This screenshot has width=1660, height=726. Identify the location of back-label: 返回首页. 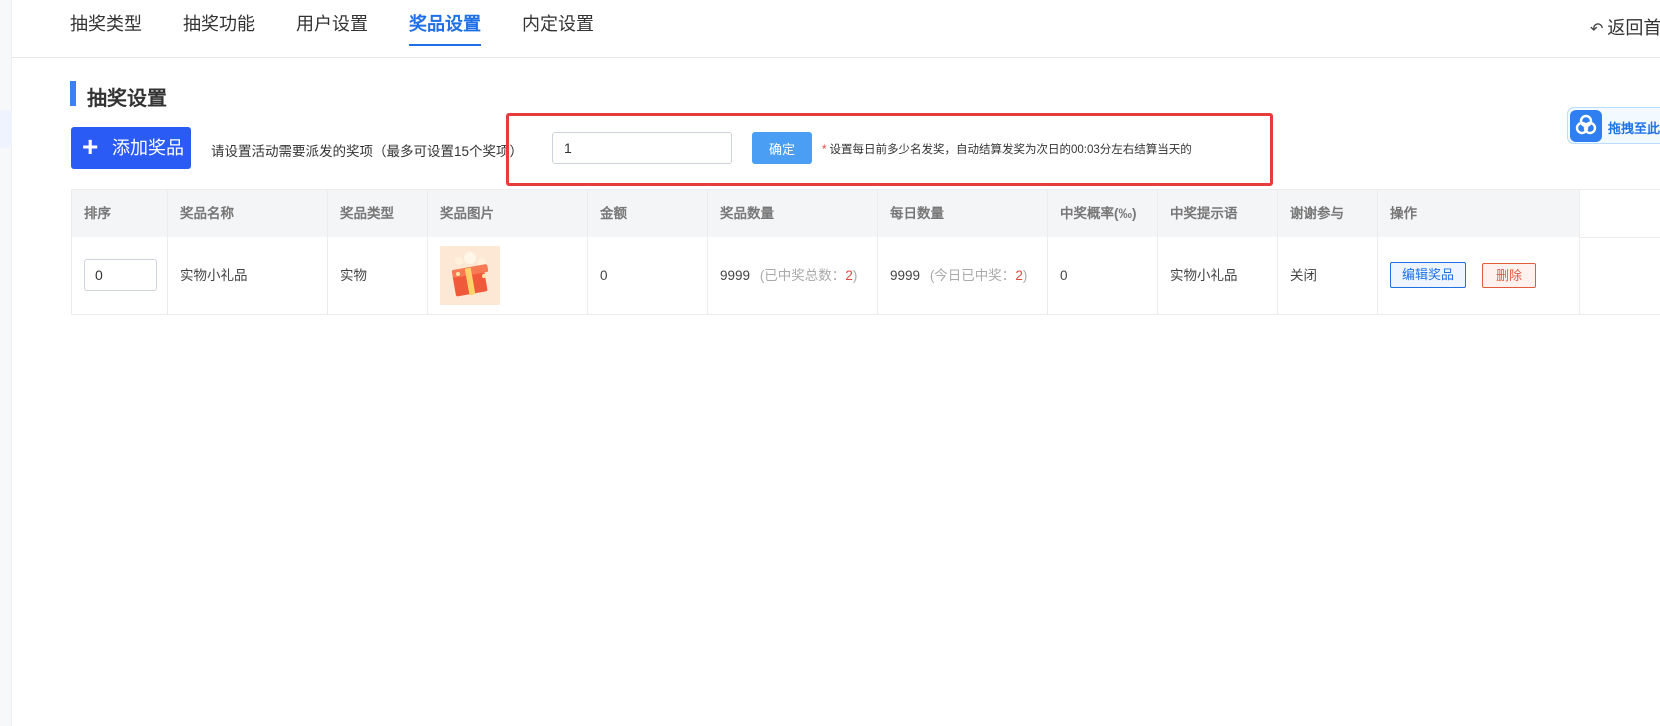
(1633, 28).